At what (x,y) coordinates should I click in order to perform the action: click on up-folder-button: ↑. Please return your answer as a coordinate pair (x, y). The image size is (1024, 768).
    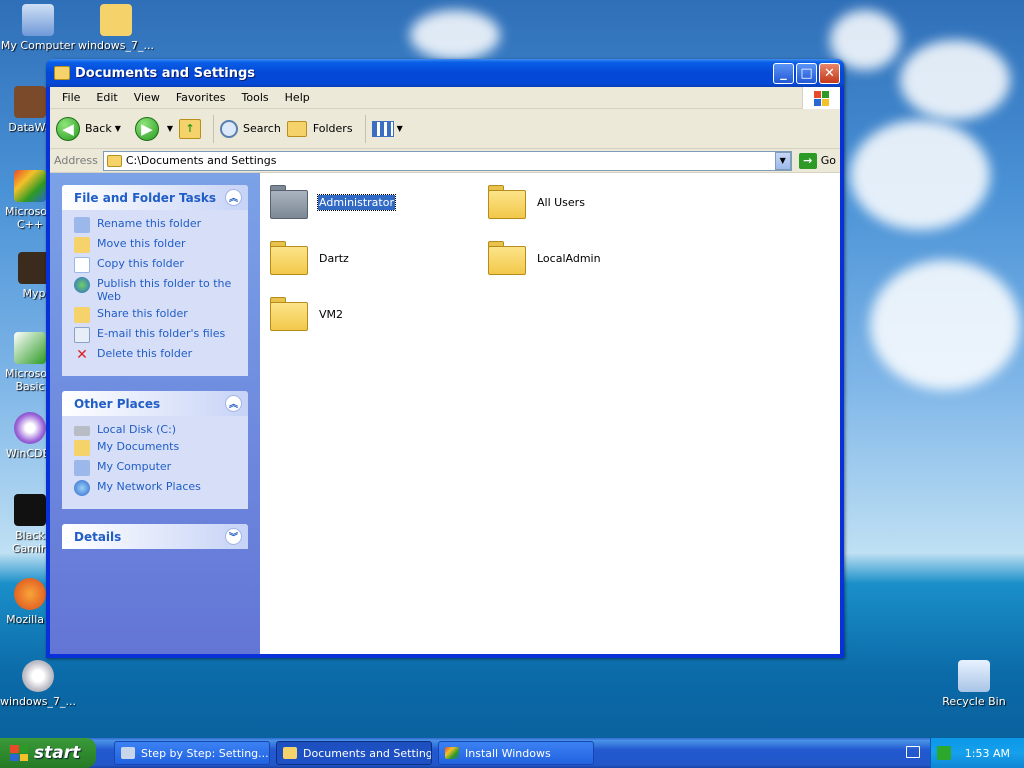
    Looking at the image, I should click on (190, 128).